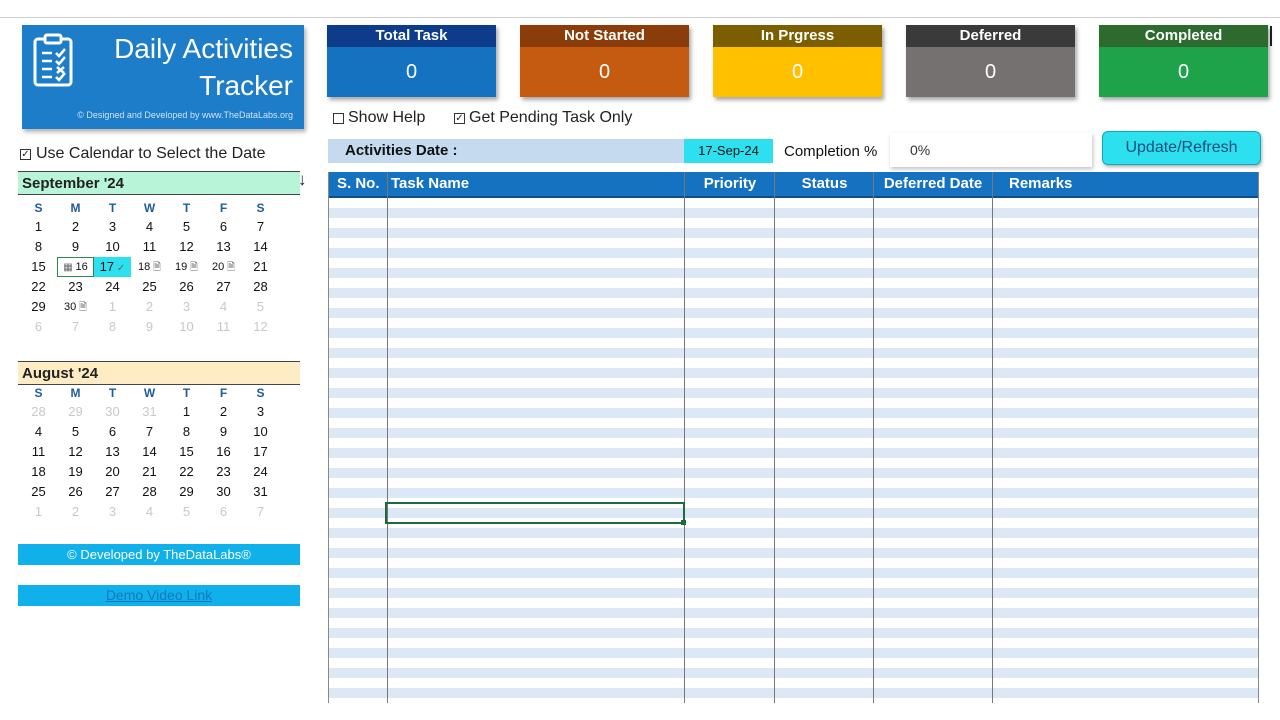 This screenshot has width=1280, height=720. What do you see at coordinates (543, 118) in the screenshot?
I see `pending-only-checkbox: ✓ Get Pending Task Only` at bounding box center [543, 118].